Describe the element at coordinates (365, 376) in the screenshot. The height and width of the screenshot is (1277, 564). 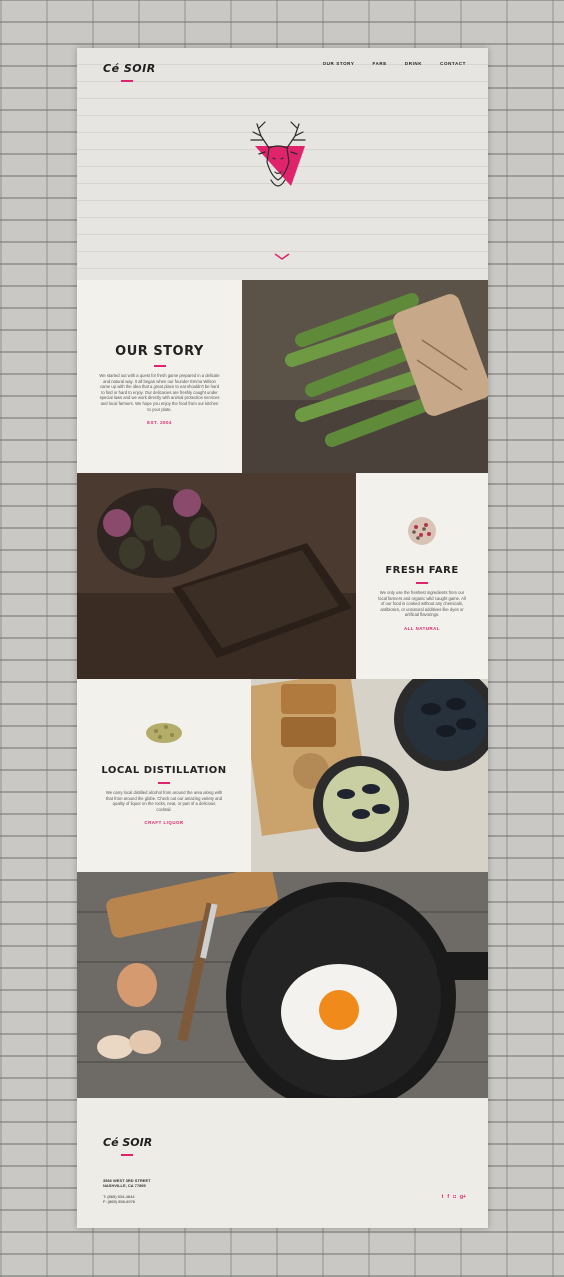
I see `asparagus-photo` at that location.